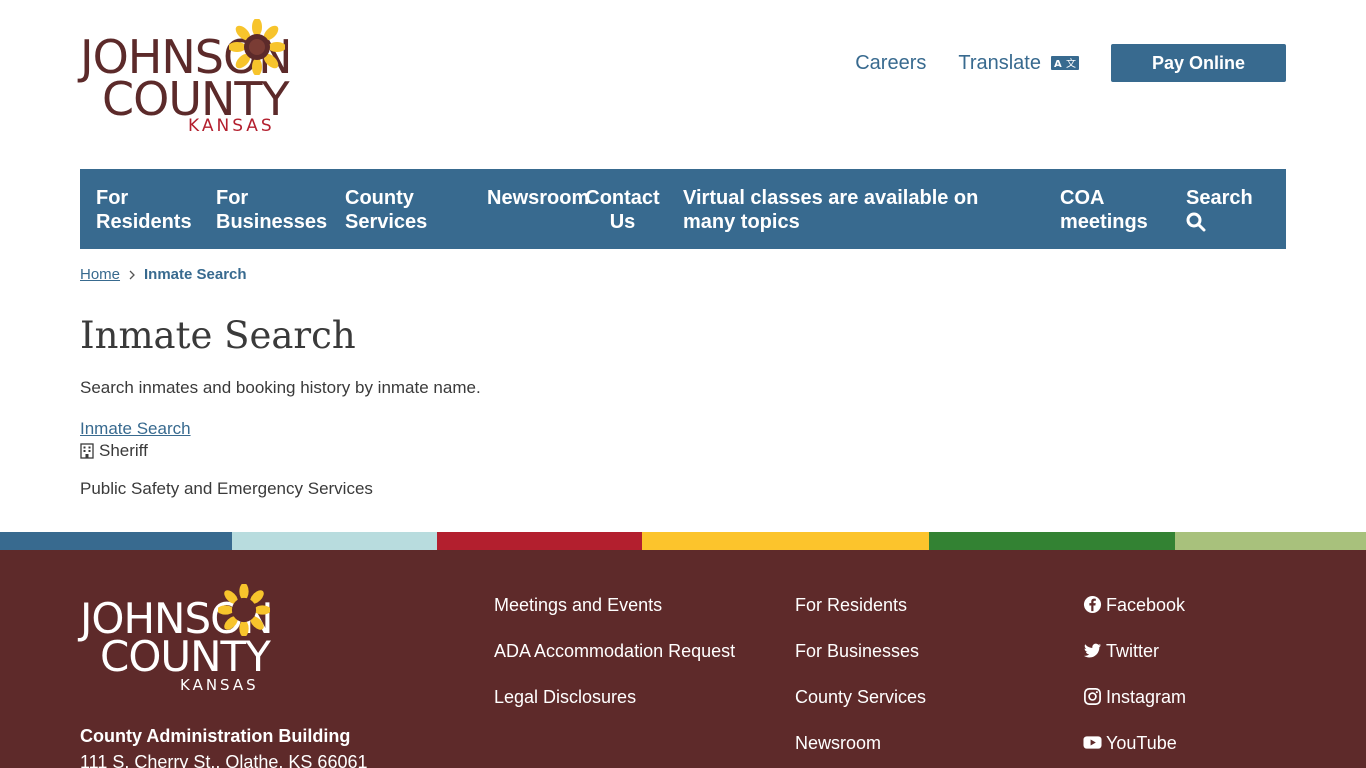  I want to click on department-label: Sheriff, so click(114, 451).